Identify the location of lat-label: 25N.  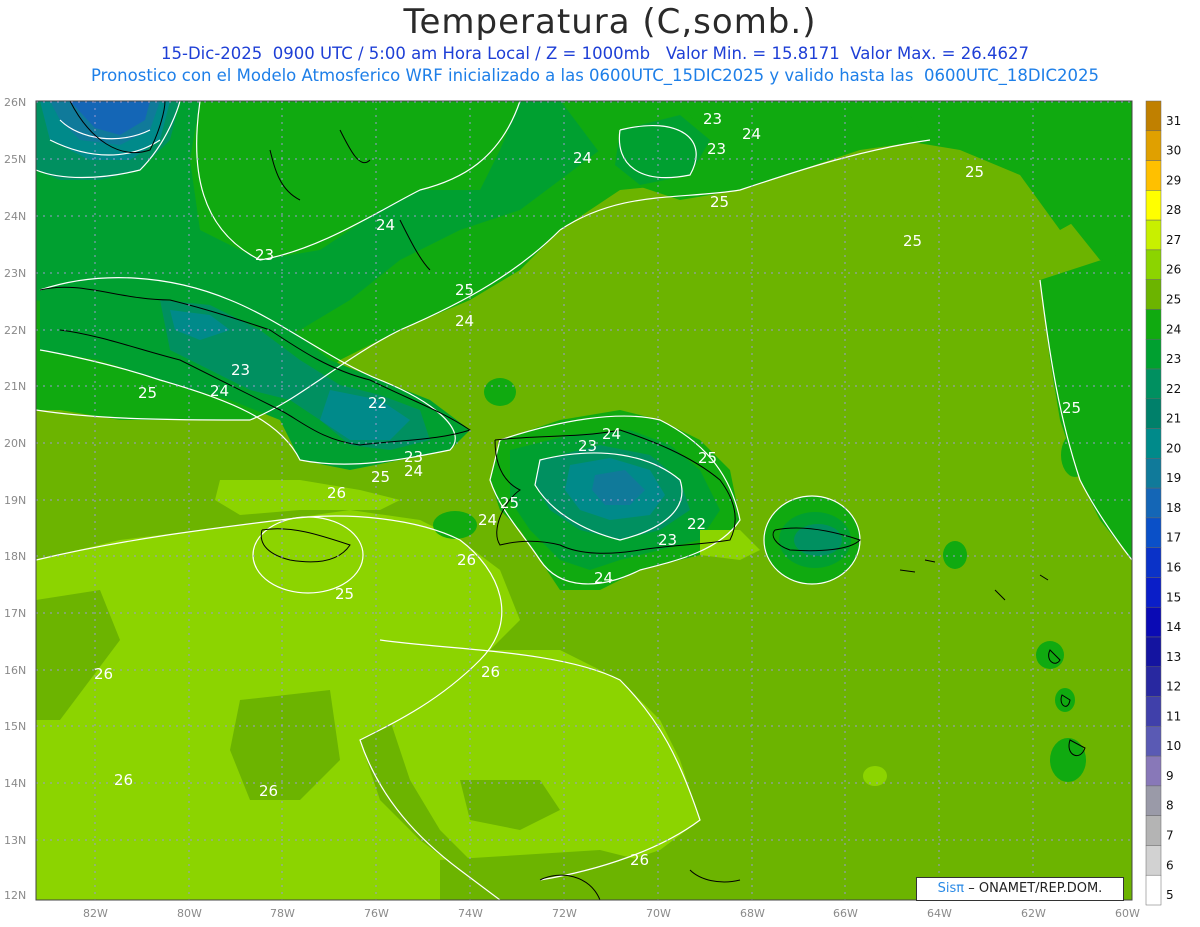
(15, 159).